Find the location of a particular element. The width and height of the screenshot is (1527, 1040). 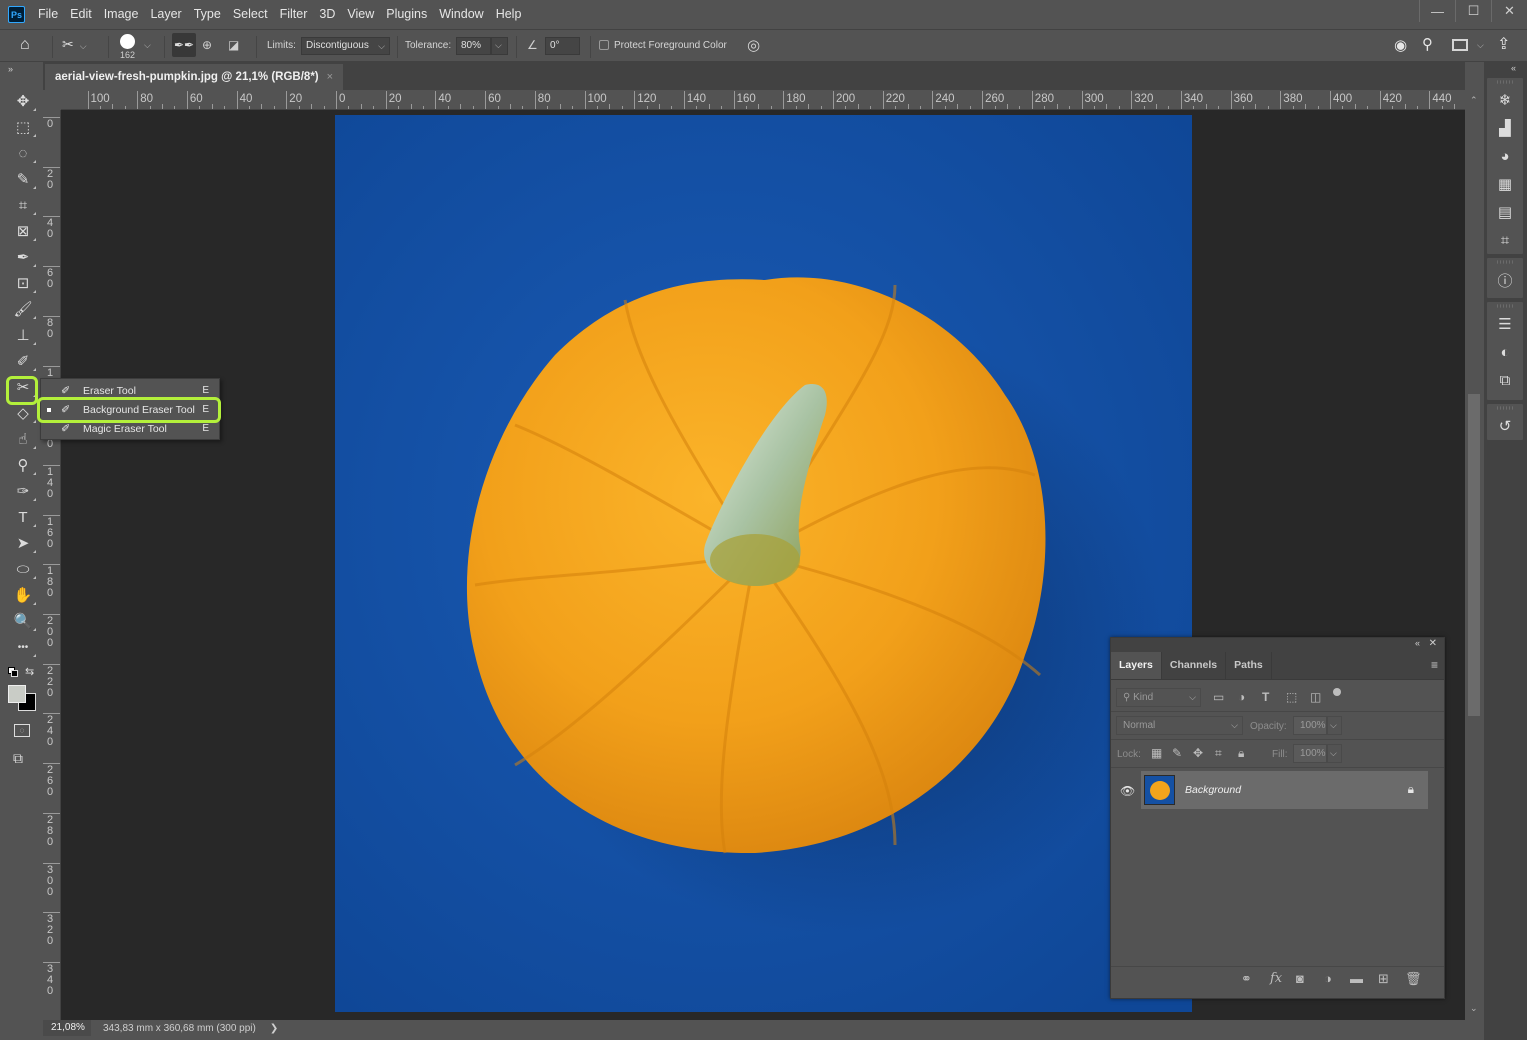

pressure-size-icon: ◎ is located at coordinates (753, 45).